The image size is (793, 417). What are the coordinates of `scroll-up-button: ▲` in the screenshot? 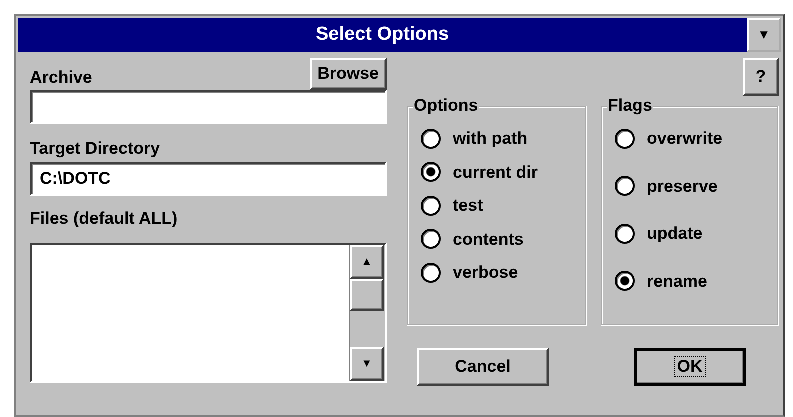 It's located at (367, 262).